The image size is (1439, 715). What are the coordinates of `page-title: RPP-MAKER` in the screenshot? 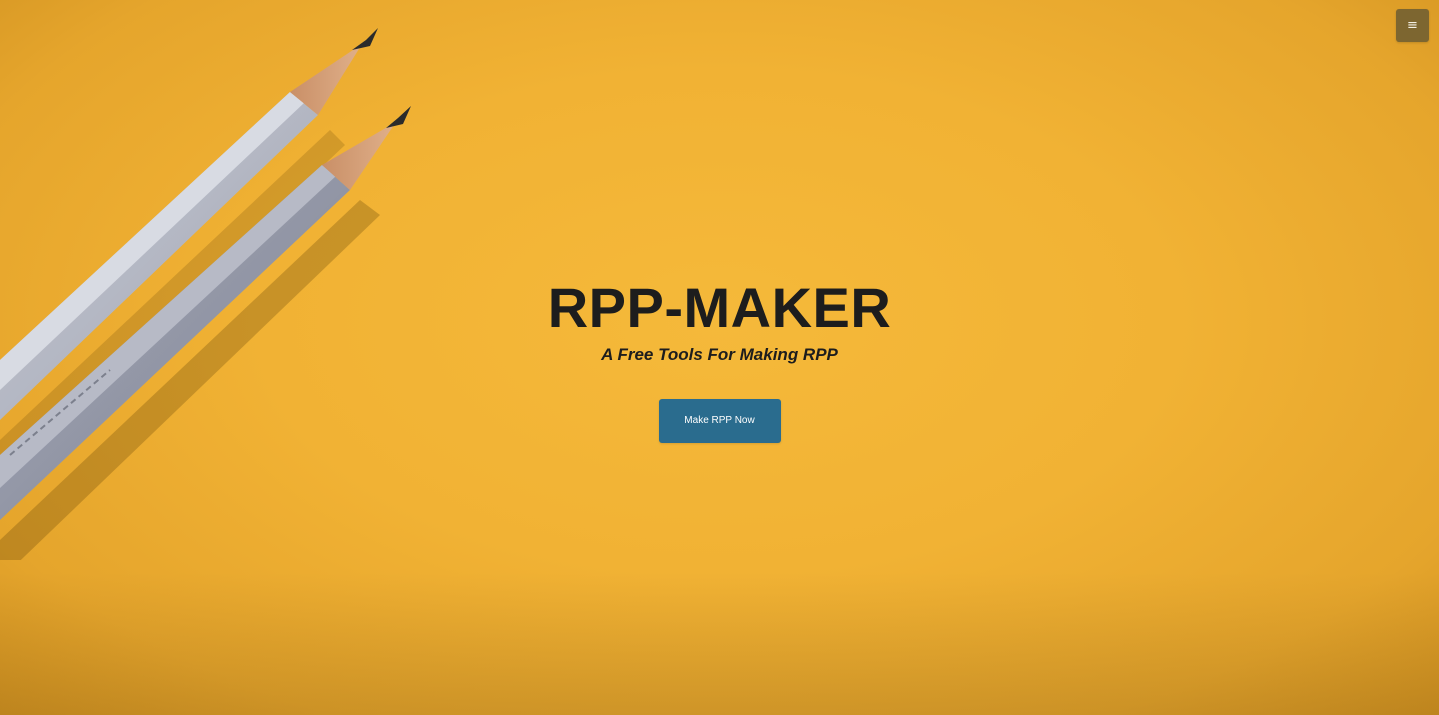 It's located at (719, 307).